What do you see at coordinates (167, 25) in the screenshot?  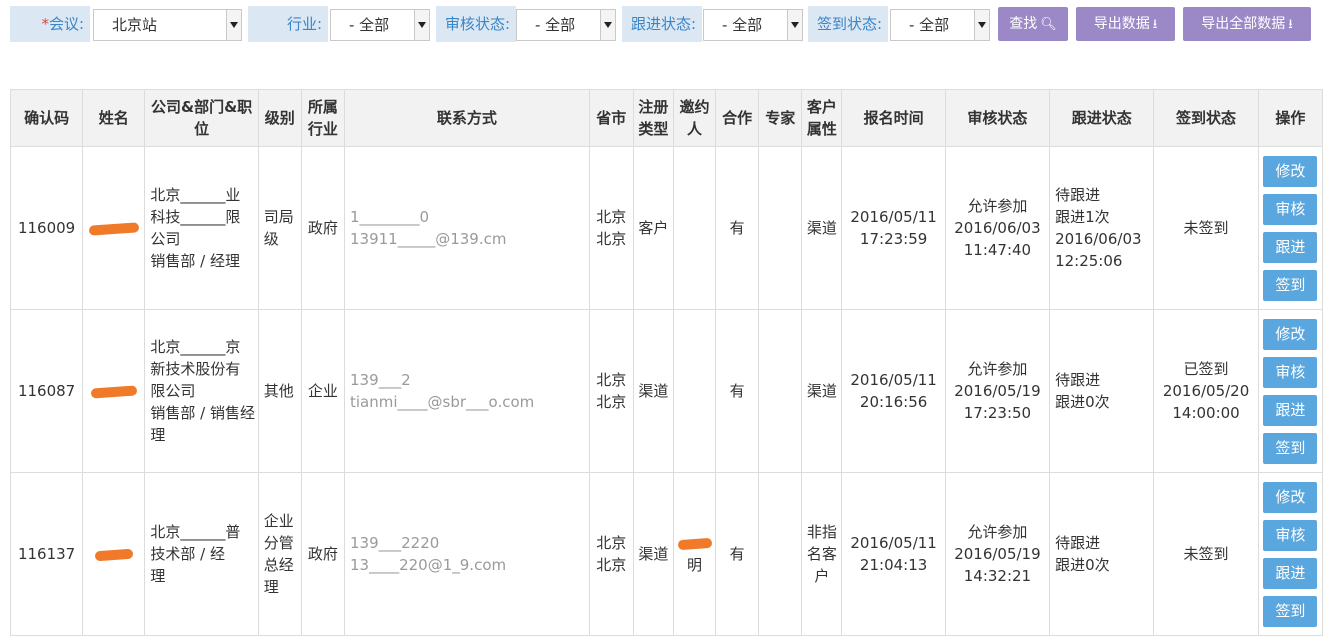 I see `meeting-select: 北京站` at bounding box center [167, 25].